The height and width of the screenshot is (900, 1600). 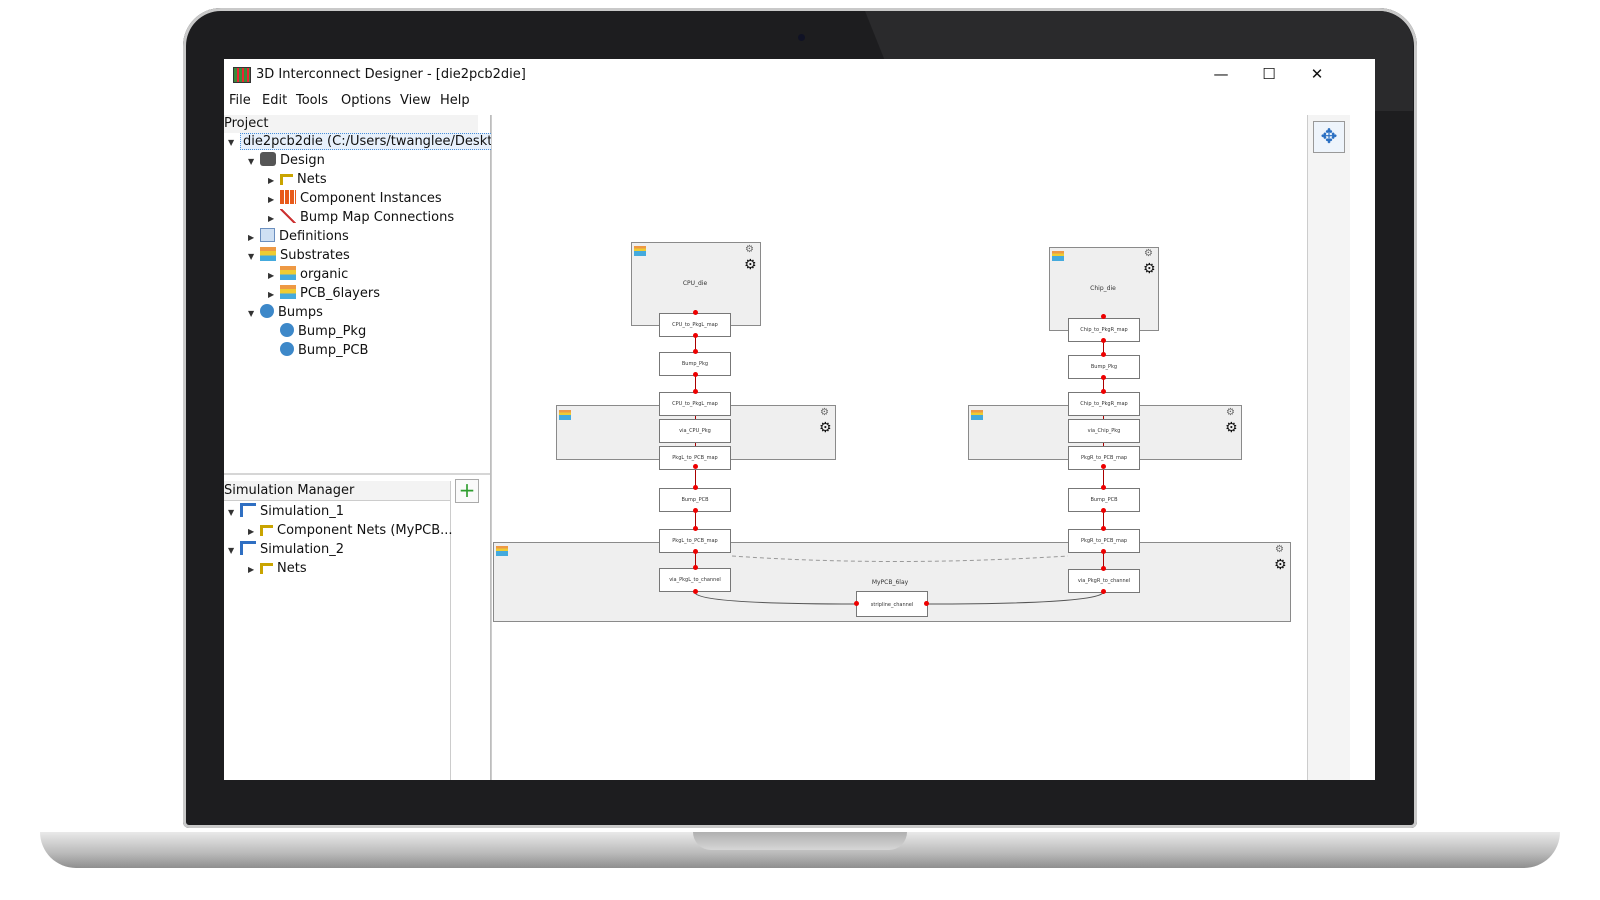 I want to click on tree-item-bumps: ▼ Bumps, so click(x=285, y=313).